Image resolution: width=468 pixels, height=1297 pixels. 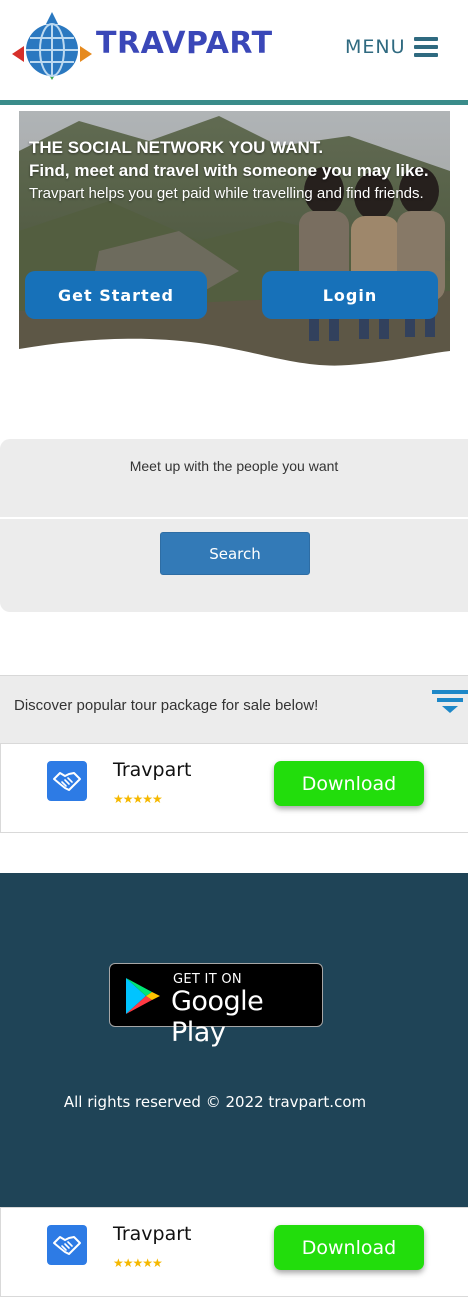 What do you see at coordinates (207, 979) in the screenshot?
I see `google-play-small-text: GET IT ON` at bounding box center [207, 979].